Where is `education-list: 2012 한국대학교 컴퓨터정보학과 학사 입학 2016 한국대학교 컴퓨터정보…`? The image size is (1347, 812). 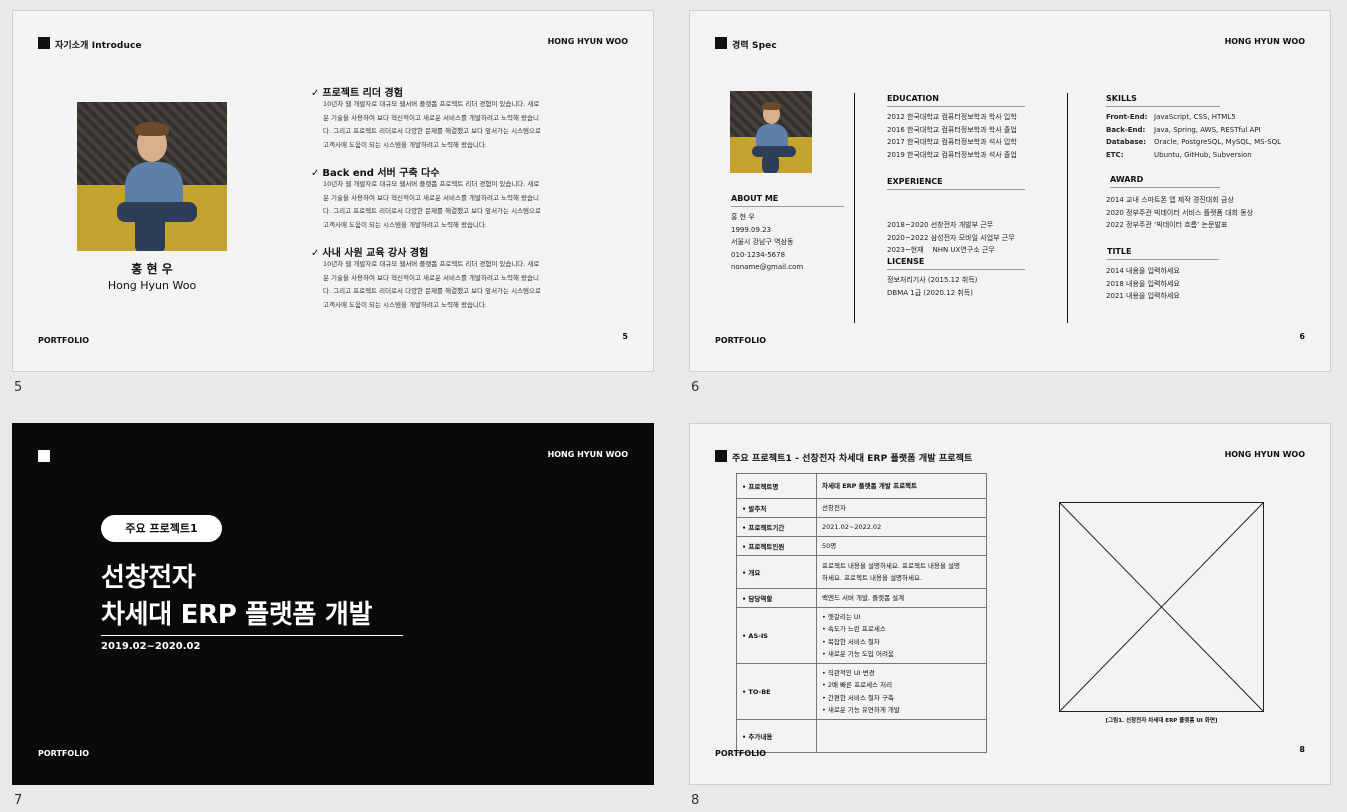
education-list: 2012 한국대학교 컴퓨터정보학과 학사 입학 2016 한국대학교 컴퓨터정보… is located at coordinates (952, 136).